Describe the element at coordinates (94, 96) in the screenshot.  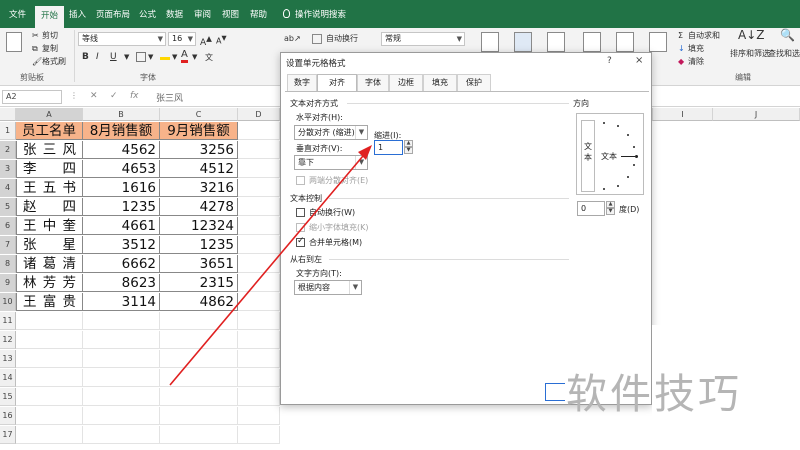
I see `cancel-icon: ✕` at that location.